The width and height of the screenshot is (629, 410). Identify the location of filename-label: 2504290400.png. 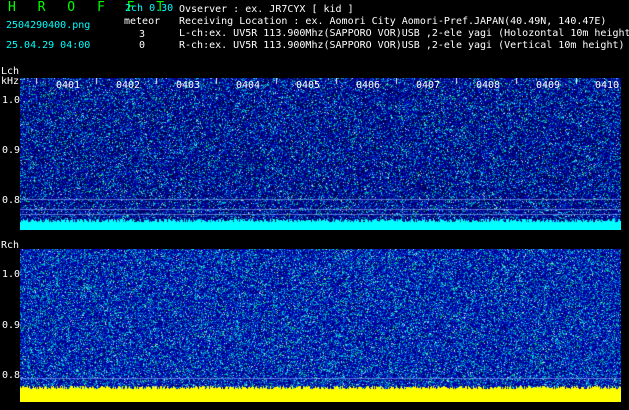
(48, 25).